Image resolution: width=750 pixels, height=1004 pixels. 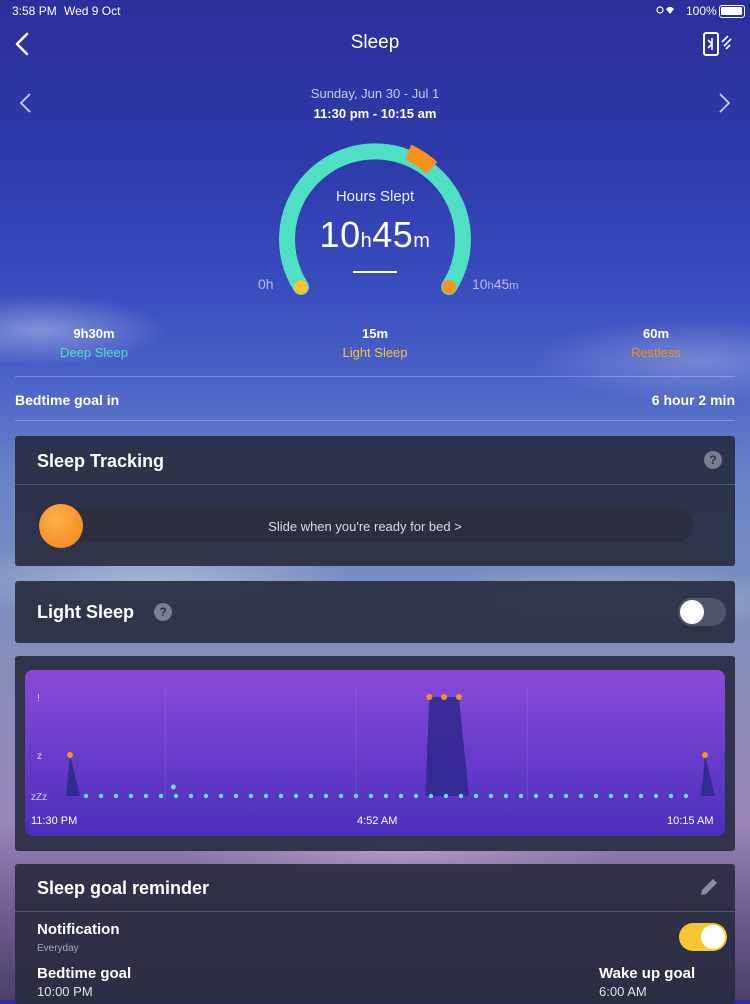 What do you see at coordinates (709, 887) in the screenshot?
I see `pencil-icon` at bounding box center [709, 887].